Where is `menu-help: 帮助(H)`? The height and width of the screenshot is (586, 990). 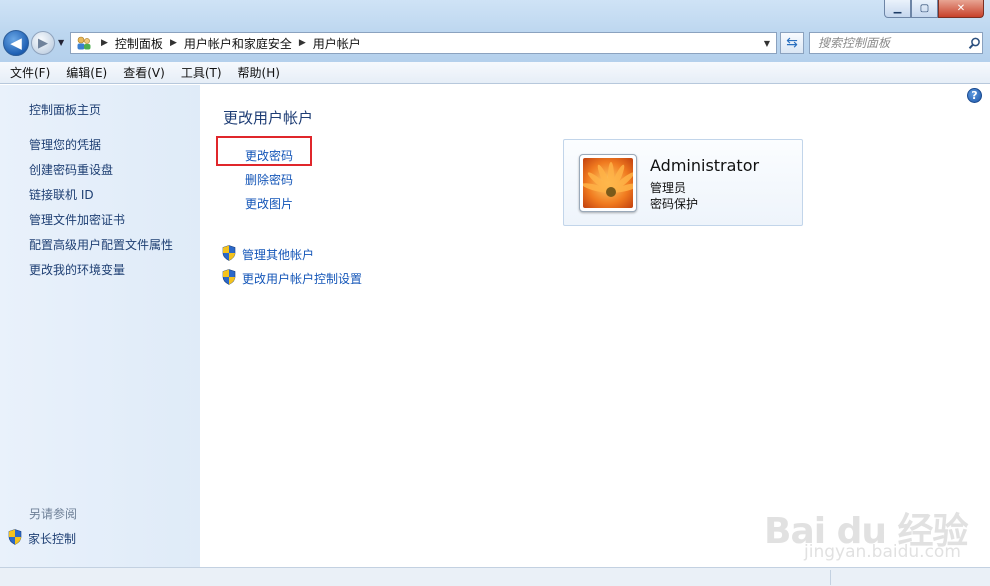 menu-help: 帮助(H) is located at coordinates (259, 73).